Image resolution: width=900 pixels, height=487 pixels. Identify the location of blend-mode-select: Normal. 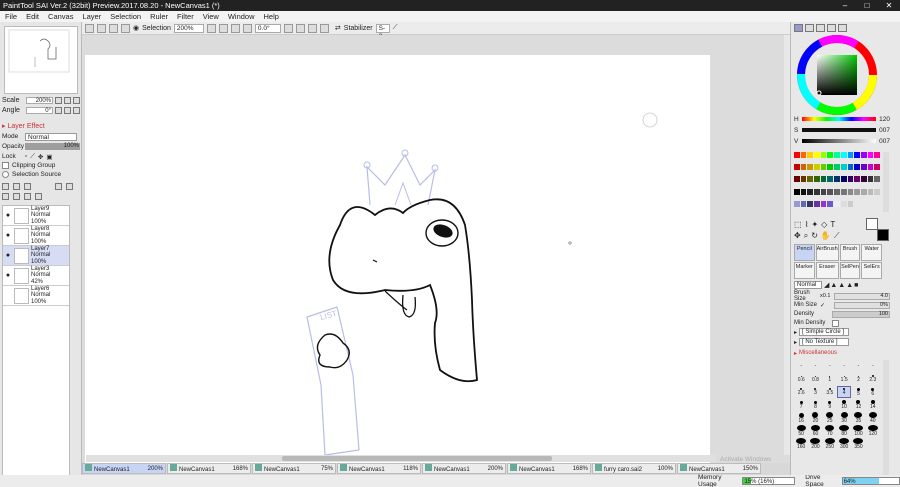
(51, 136).